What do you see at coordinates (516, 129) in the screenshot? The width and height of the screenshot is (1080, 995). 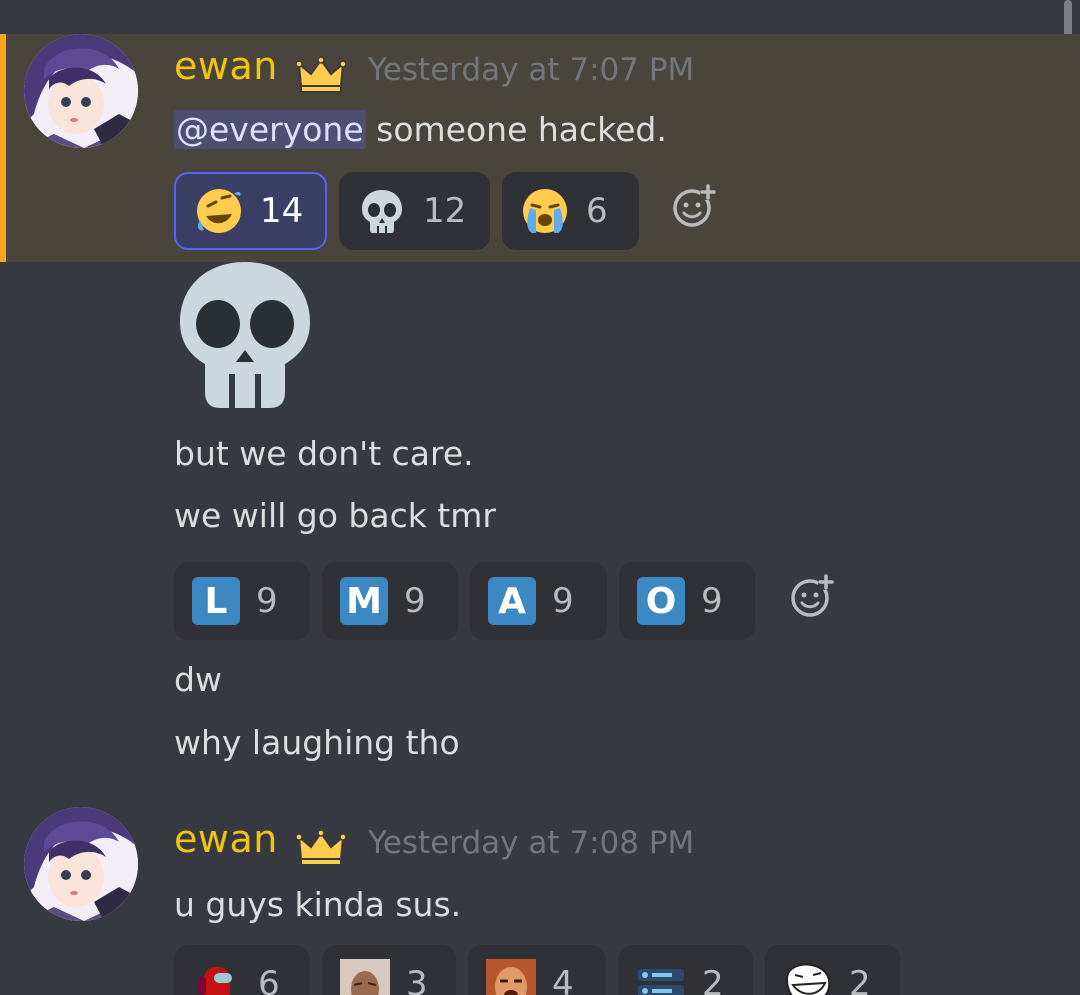 I see `message-content: someone hacked.` at bounding box center [516, 129].